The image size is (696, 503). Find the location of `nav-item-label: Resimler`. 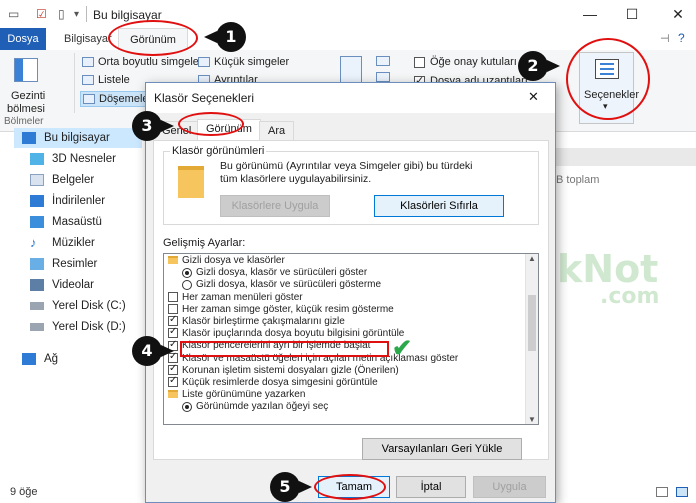

nav-item-label: Resimler is located at coordinates (75, 264).